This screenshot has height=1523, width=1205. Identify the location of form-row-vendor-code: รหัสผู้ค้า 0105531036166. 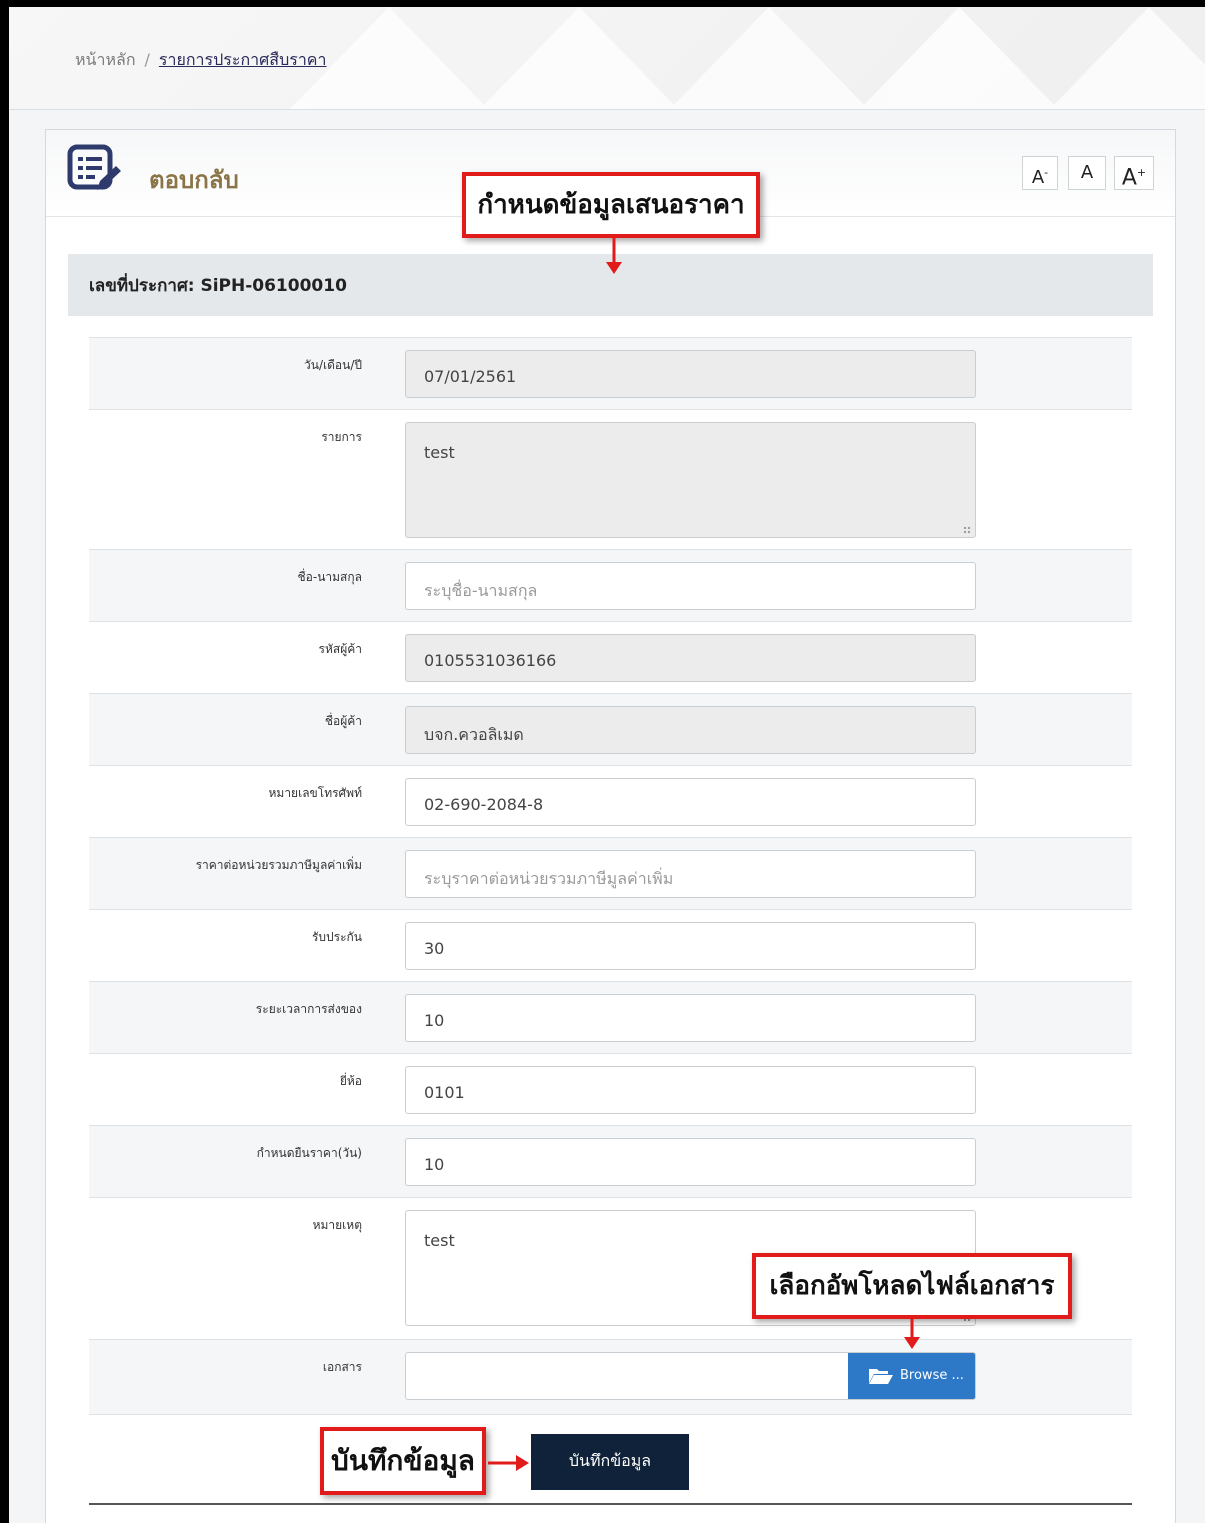
(610, 657).